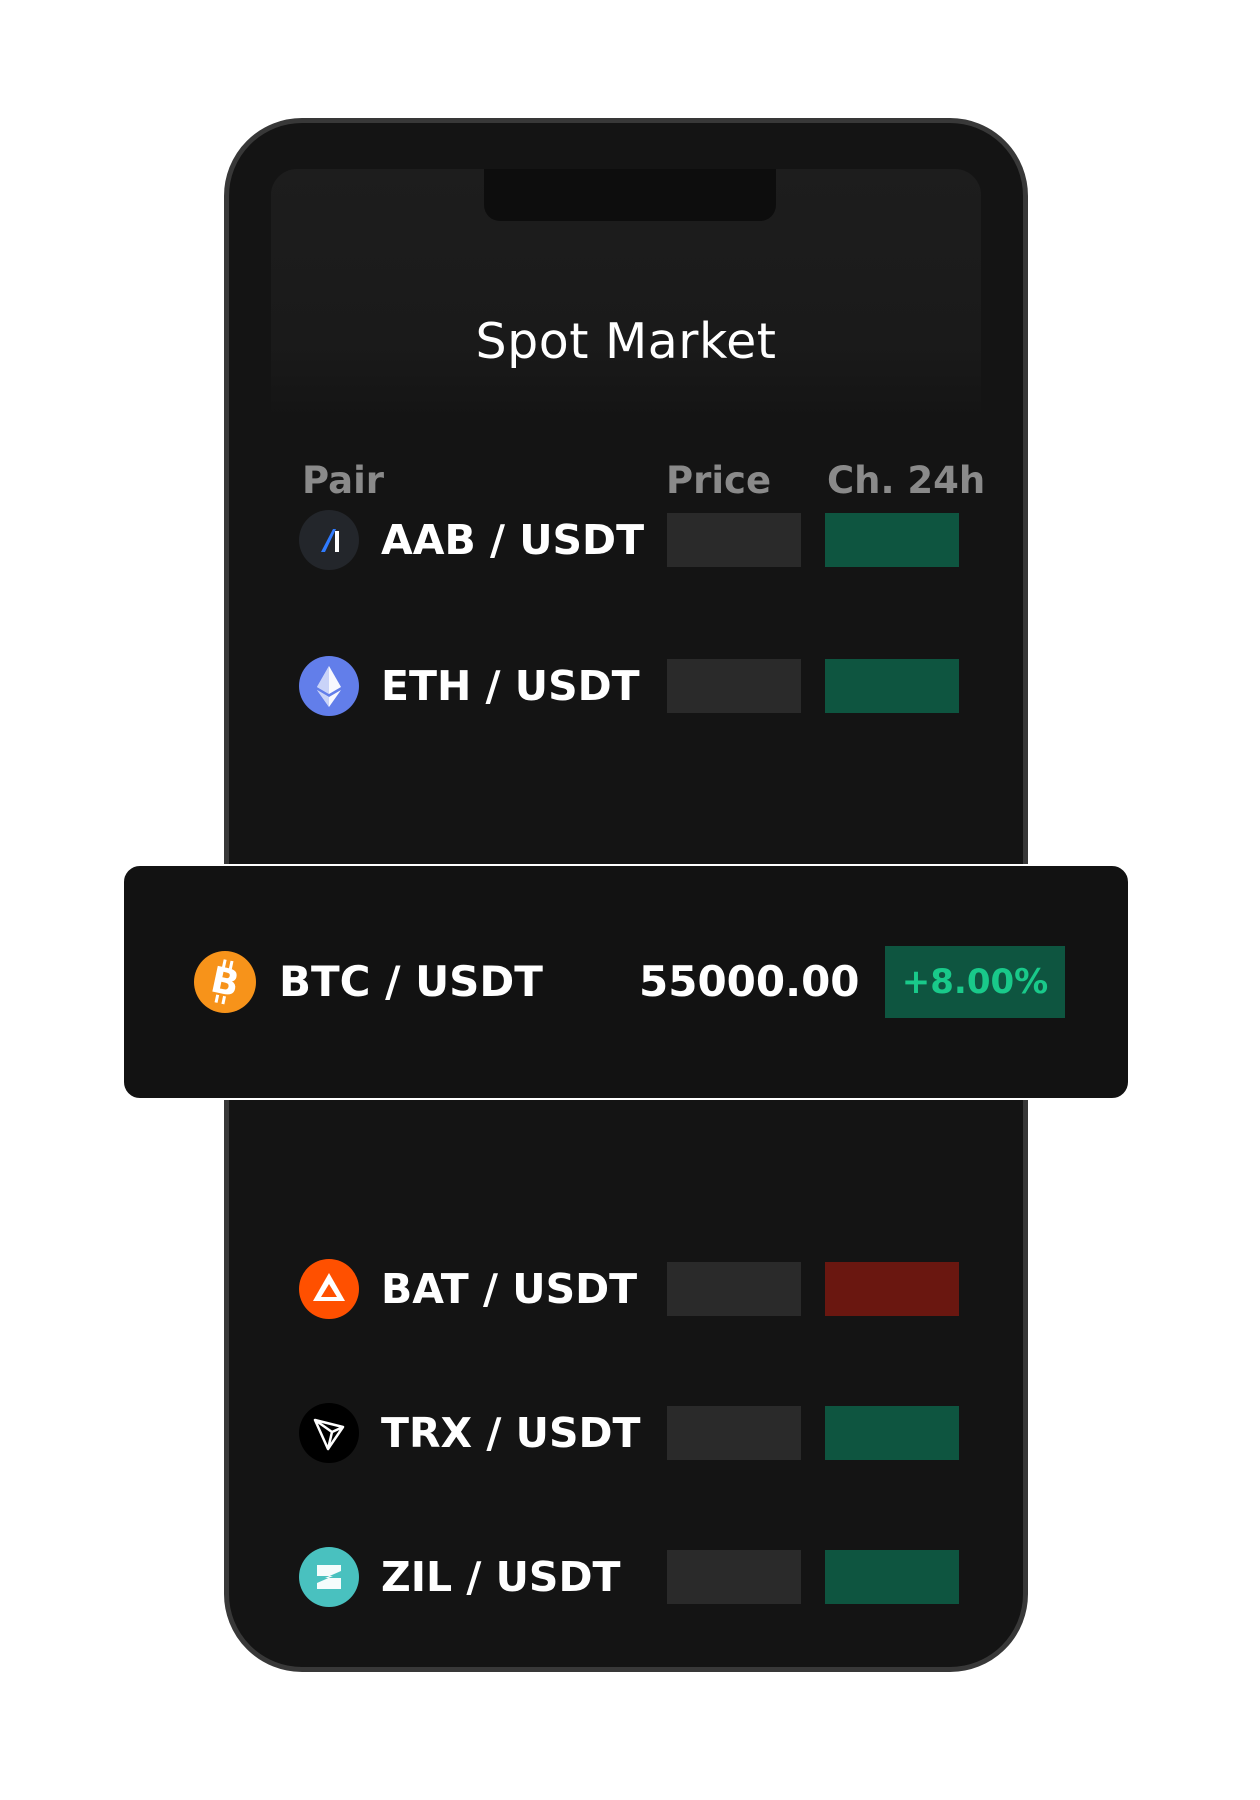 The height and width of the screenshot is (1800, 1260). Describe the element at coordinates (509, 1289) in the screenshot. I see `pair-label: BAT / USDT` at that location.